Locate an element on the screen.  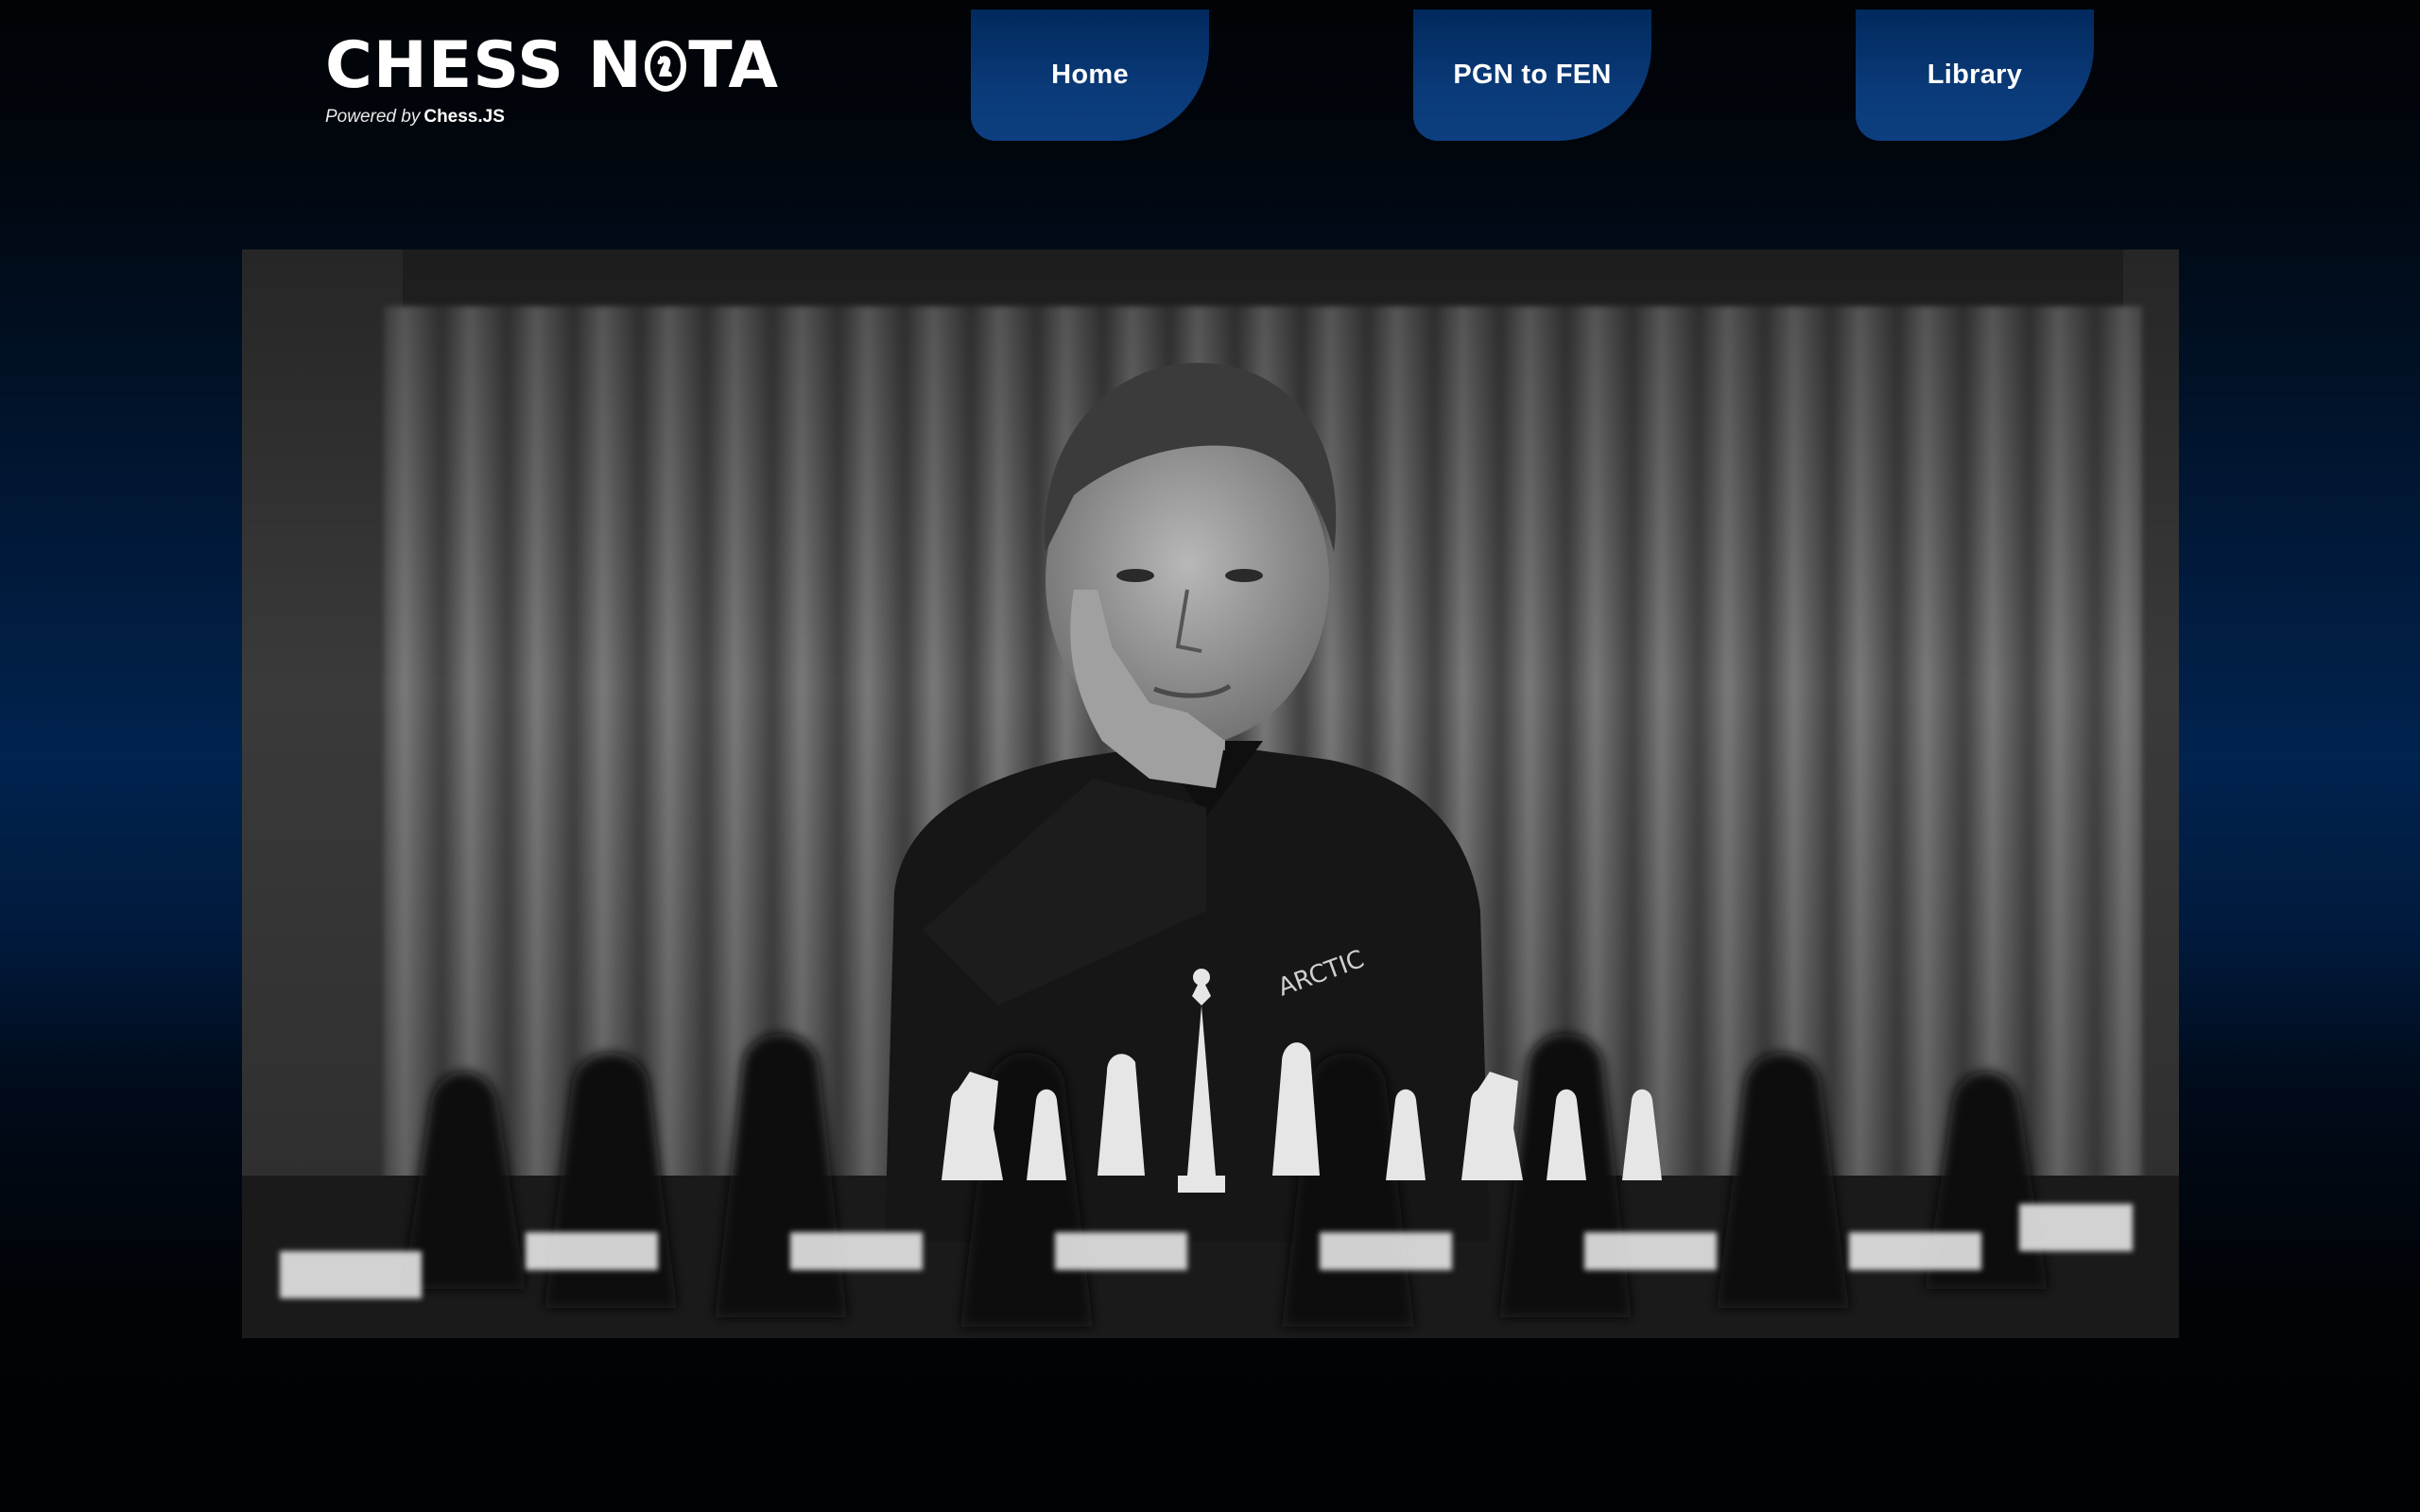
nav-tab-home-label: Home is located at coordinates (1090, 75).